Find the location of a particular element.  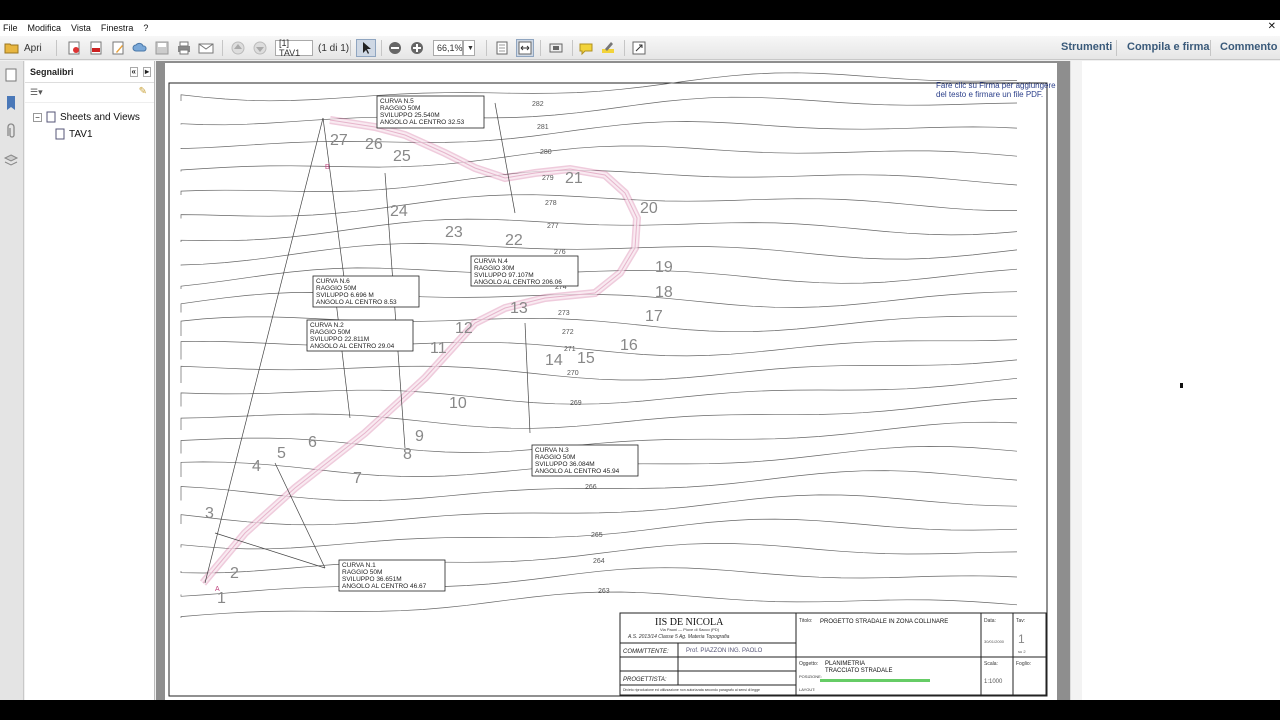

page-thumbnails-icon is located at coordinates (11, 77).